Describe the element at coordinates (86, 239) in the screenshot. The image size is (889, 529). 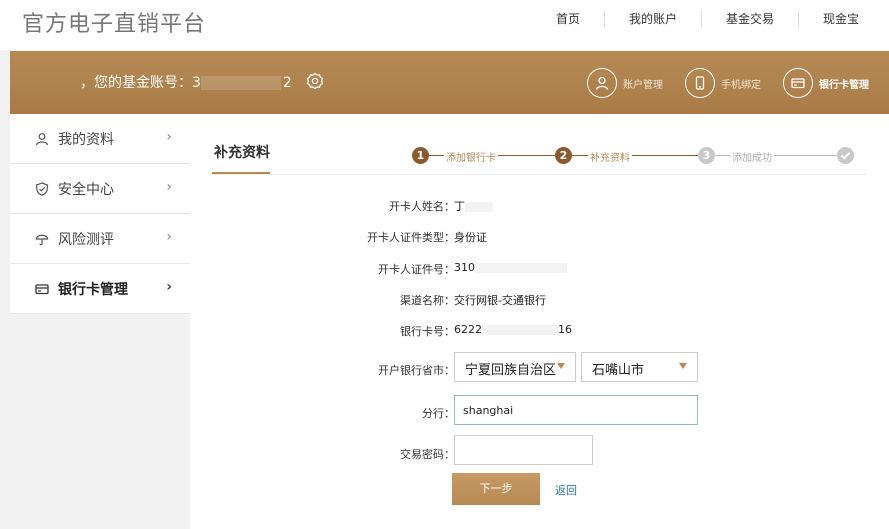
I see `sidebar-item-label: 风险测评` at that location.